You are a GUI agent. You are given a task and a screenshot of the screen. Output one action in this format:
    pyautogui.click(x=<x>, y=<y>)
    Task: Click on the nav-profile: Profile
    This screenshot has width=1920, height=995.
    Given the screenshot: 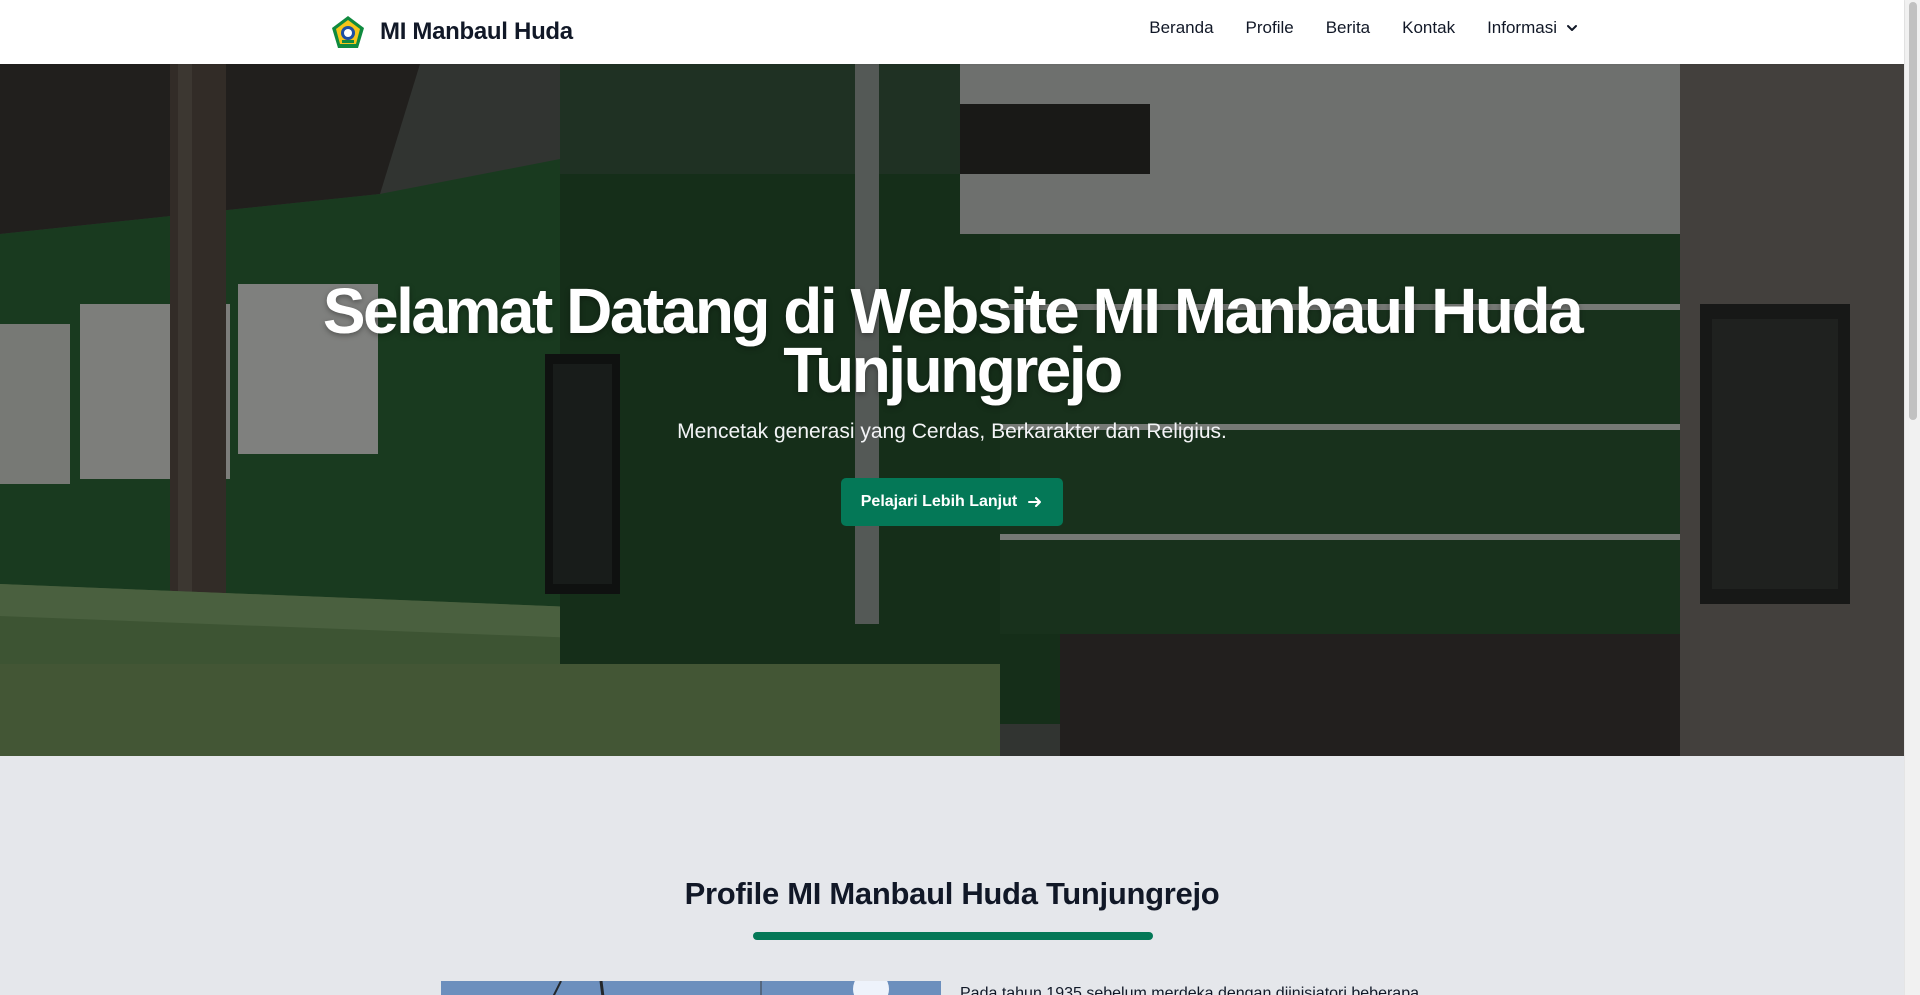 What is the action you would take?
    pyautogui.click(x=1270, y=28)
    